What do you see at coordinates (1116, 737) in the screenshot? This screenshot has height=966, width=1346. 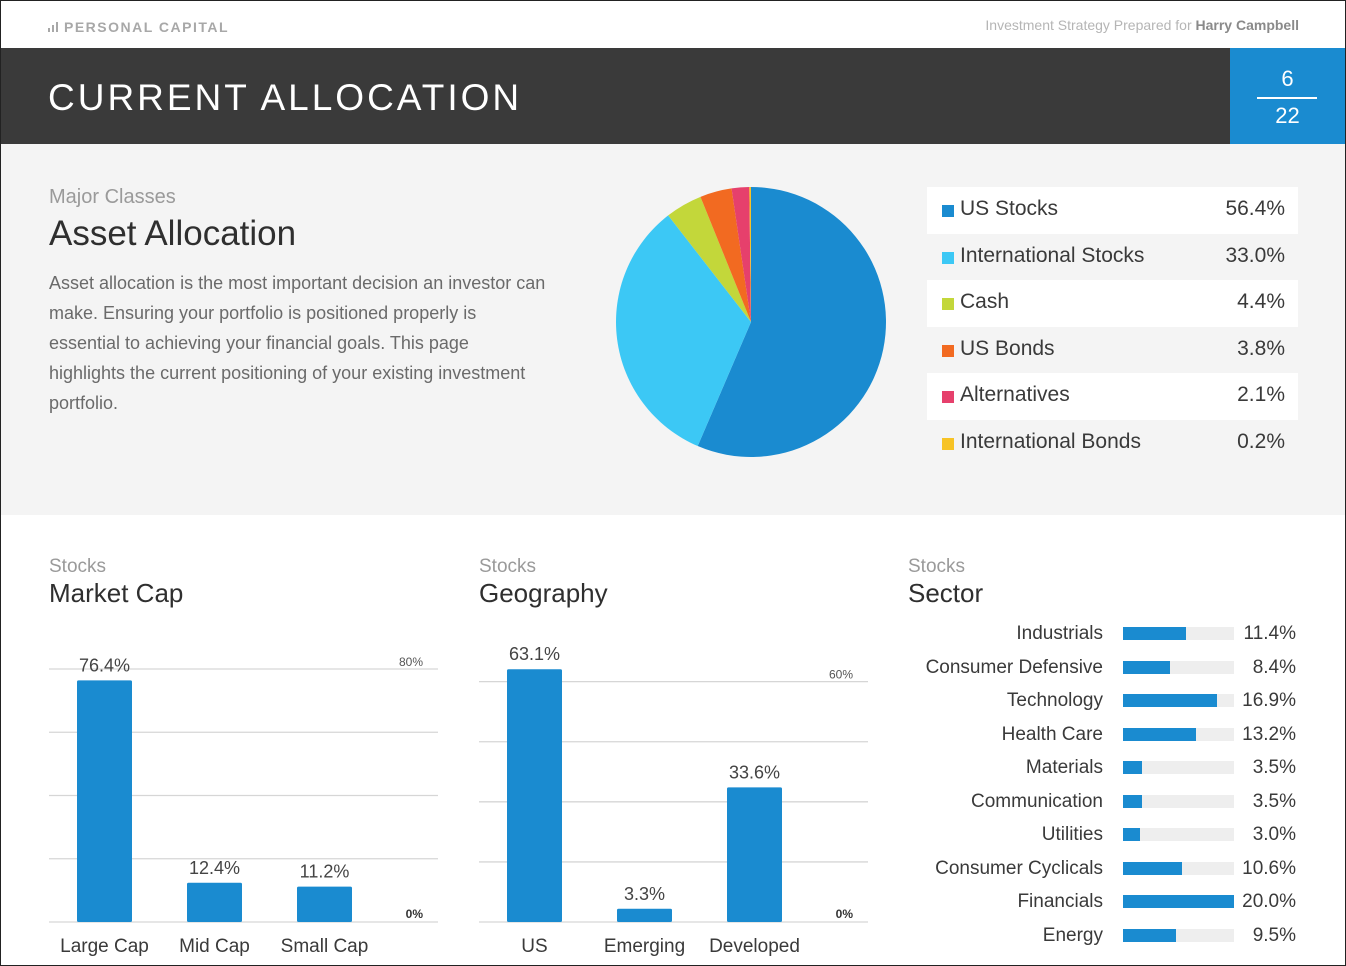 I see `sector-row: Health Care 13.2%` at bounding box center [1116, 737].